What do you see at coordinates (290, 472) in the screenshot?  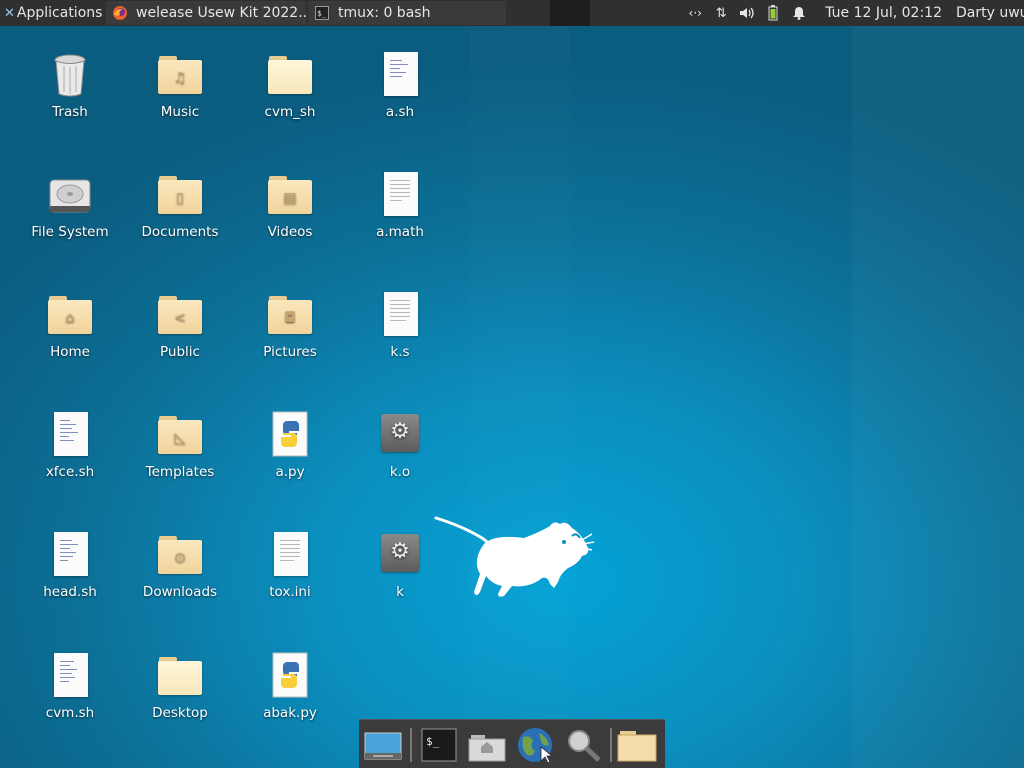 I see `desktop-icon-label: a.py` at bounding box center [290, 472].